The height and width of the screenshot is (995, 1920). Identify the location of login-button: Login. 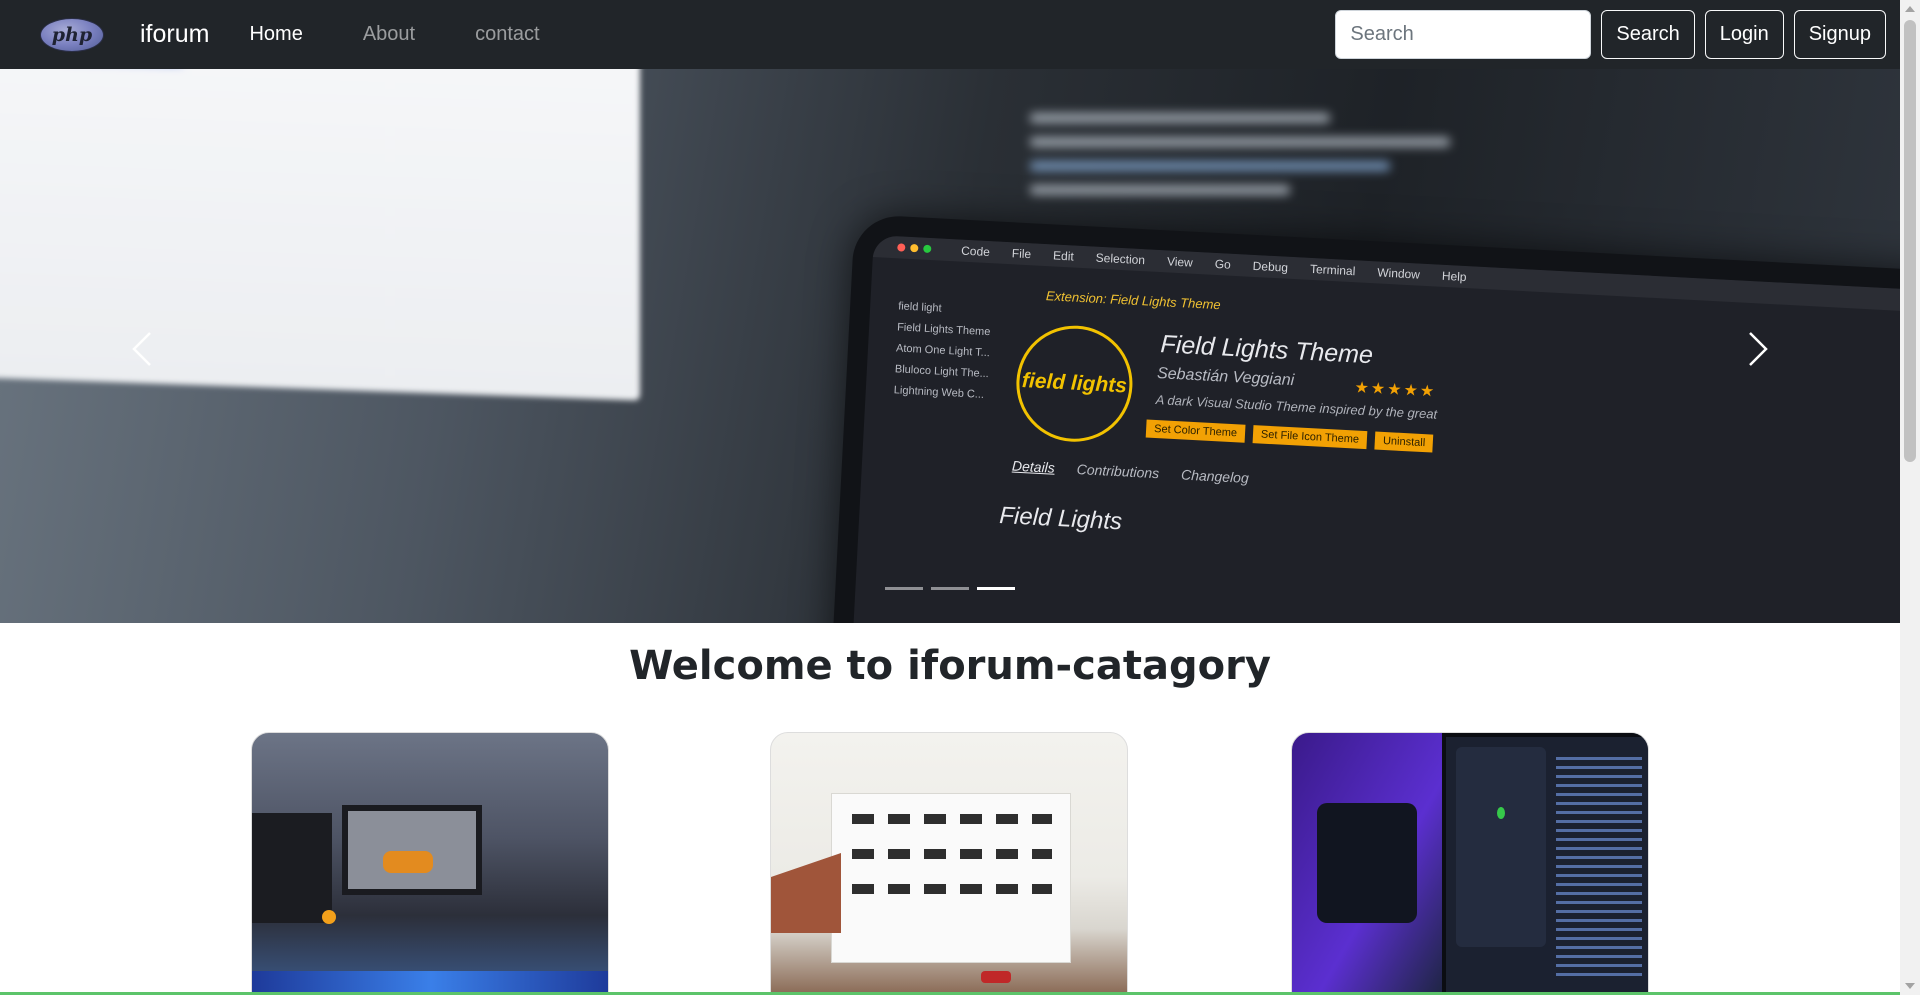
(1744, 34).